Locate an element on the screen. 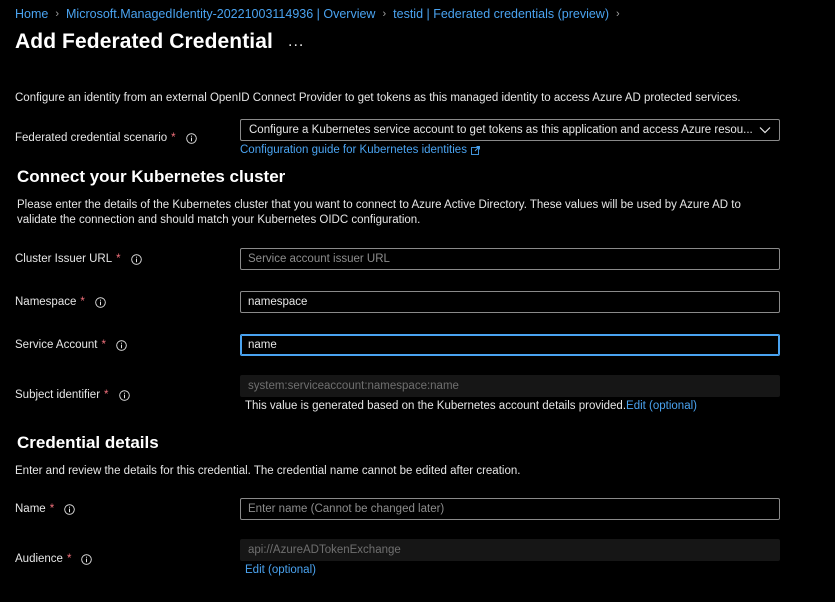 The width and height of the screenshot is (835, 602). subject-identifier-readonly: system:serviceaccount:namespace:name is located at coordinates (510, 386).